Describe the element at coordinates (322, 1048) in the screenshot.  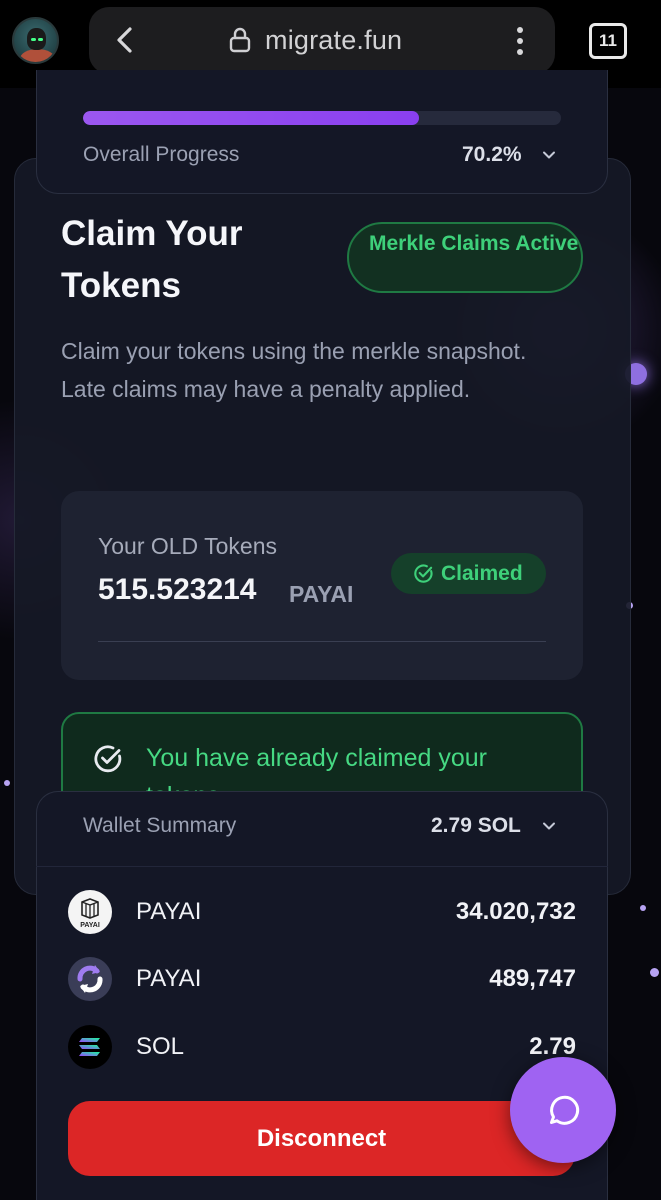
I see `wallet-asset-row: SOL 2.79` at that location.